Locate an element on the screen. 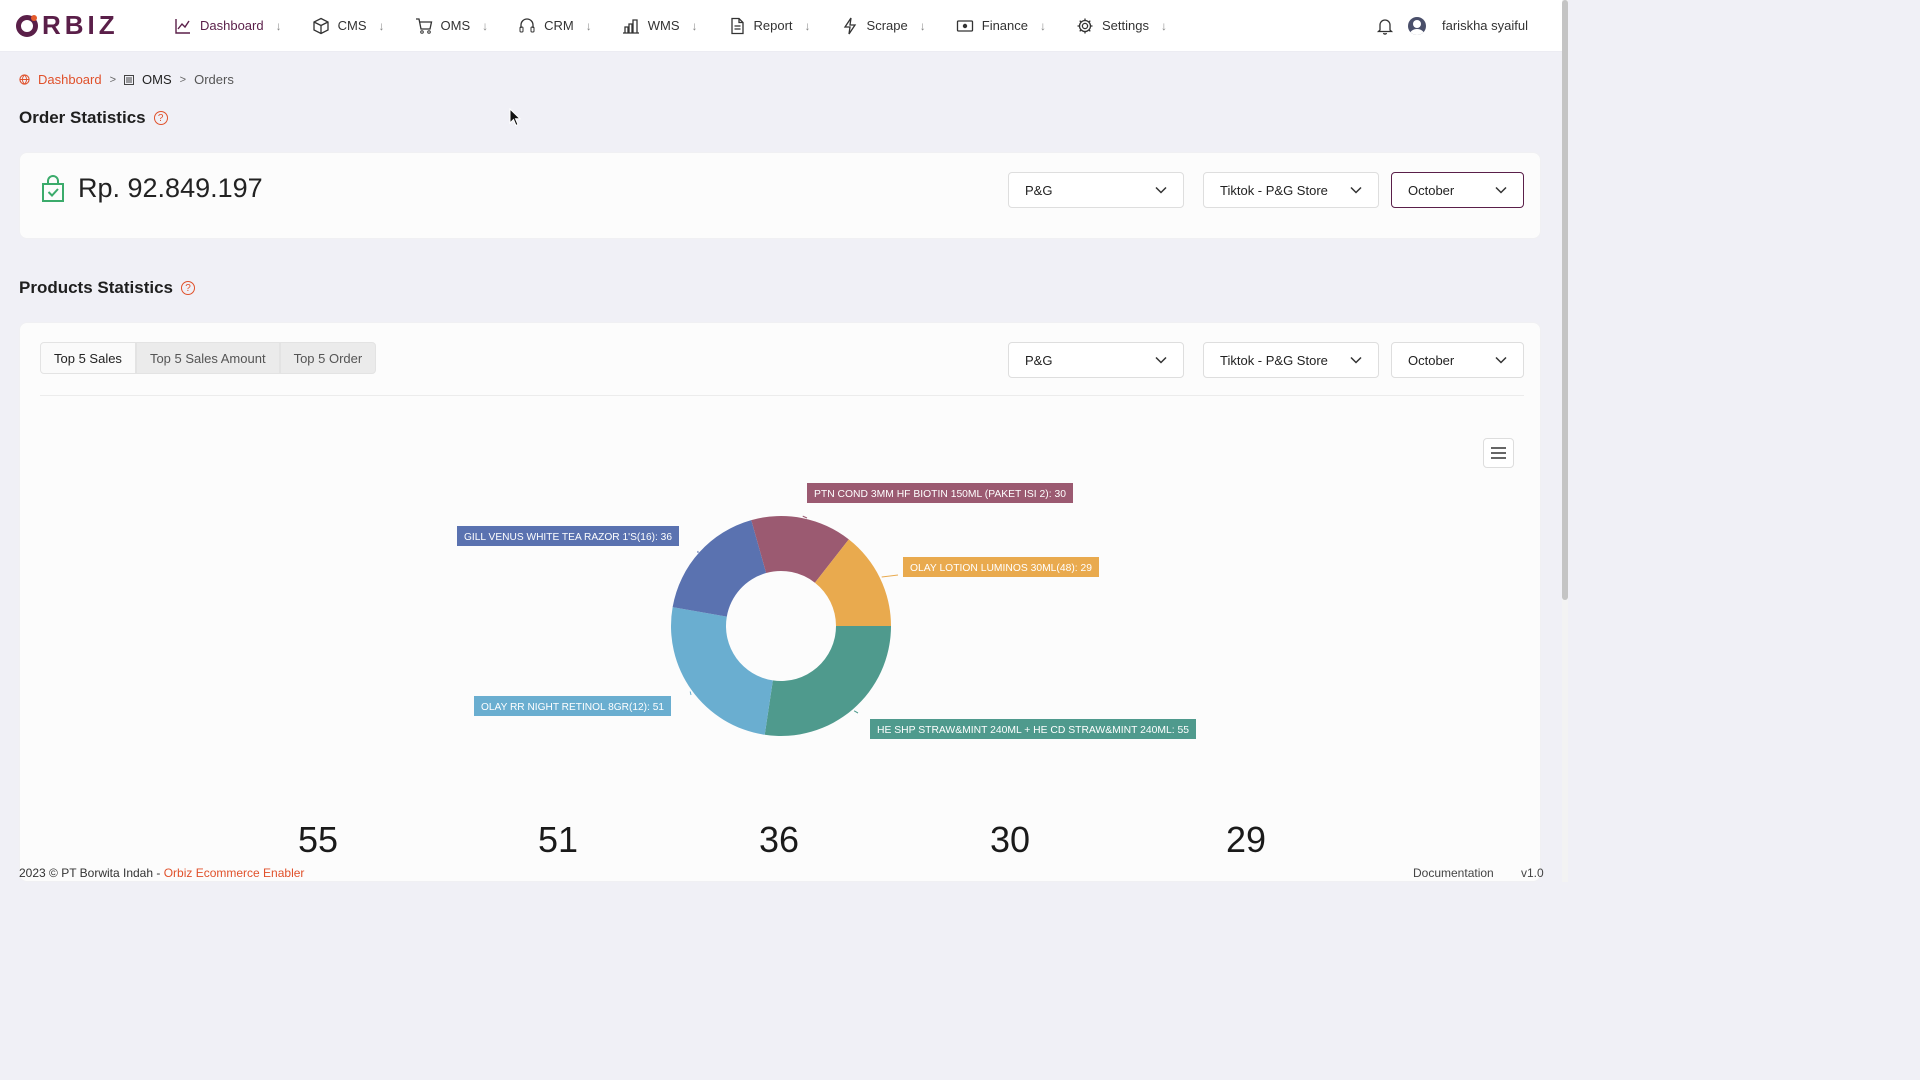  top-navbar: RBIZ Dashboard ↓ CMS ↓ OMS ↓ CRM ↓ WMS ↓ is located at coordinates (781, 26).